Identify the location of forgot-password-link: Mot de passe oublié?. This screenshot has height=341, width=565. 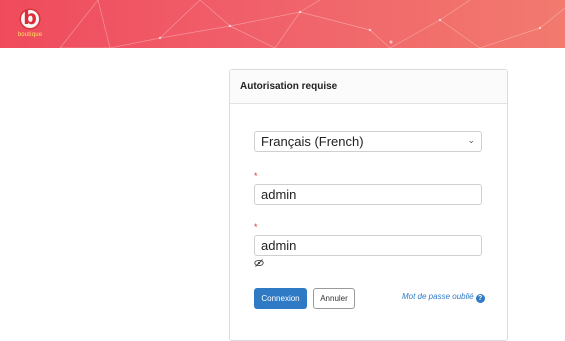
(443, 297).